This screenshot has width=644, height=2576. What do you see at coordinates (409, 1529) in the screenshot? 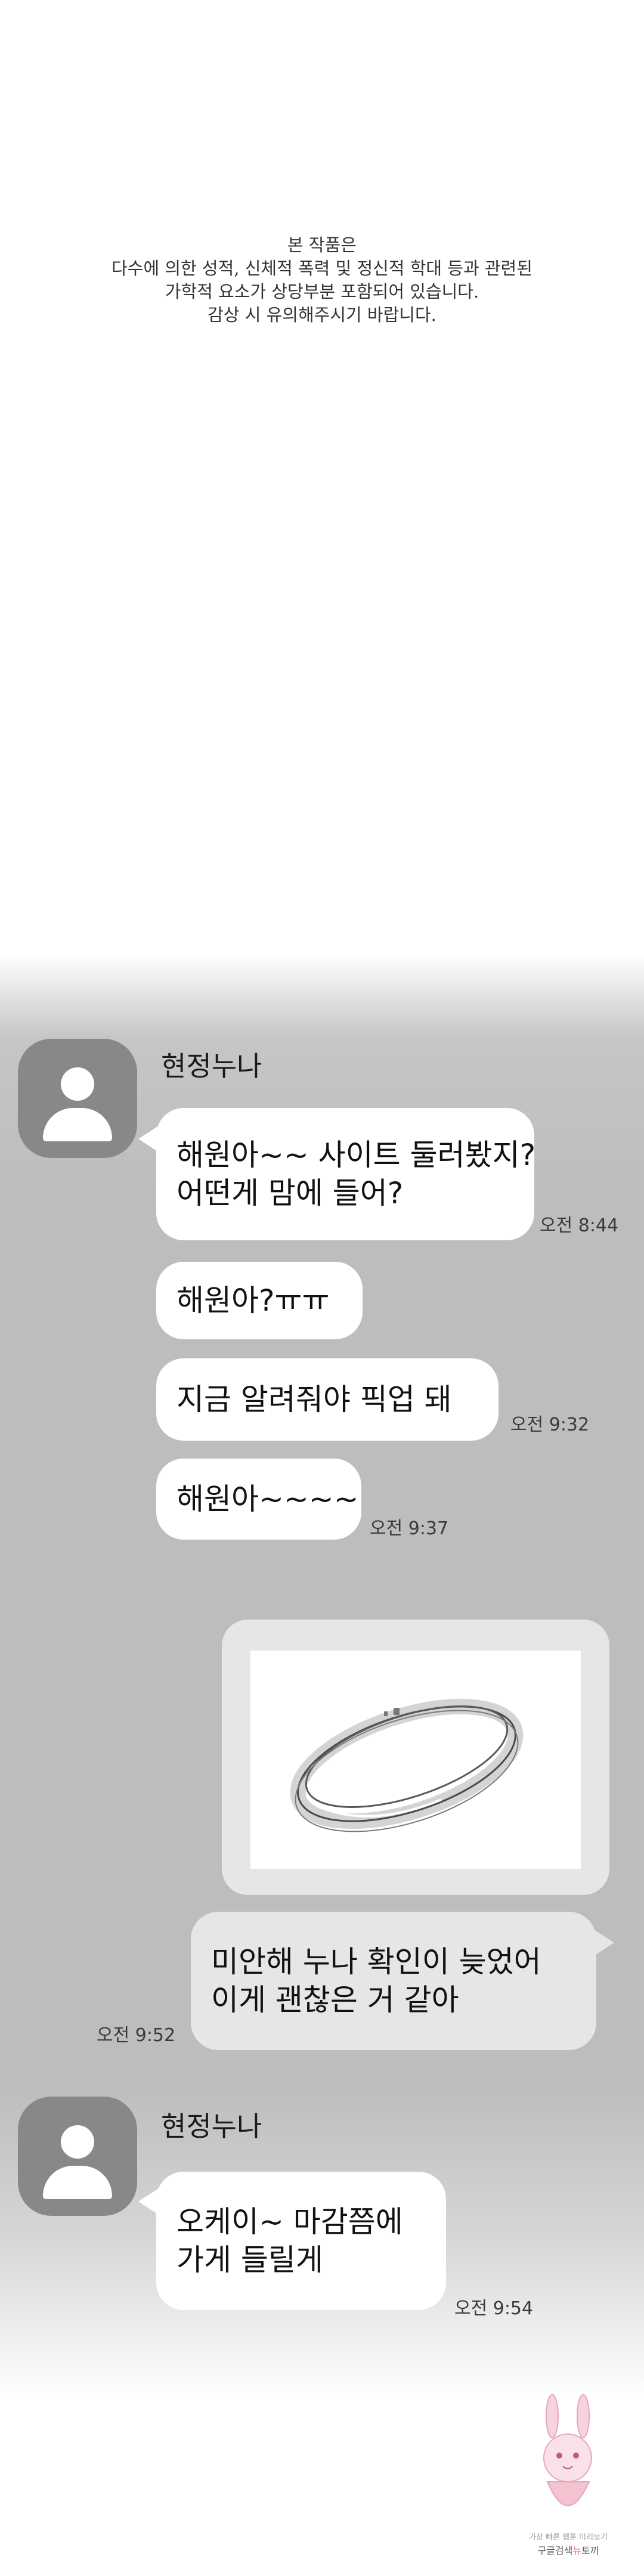
I see `message-time: 오전 9:37` at bounding box center [409, 1529].